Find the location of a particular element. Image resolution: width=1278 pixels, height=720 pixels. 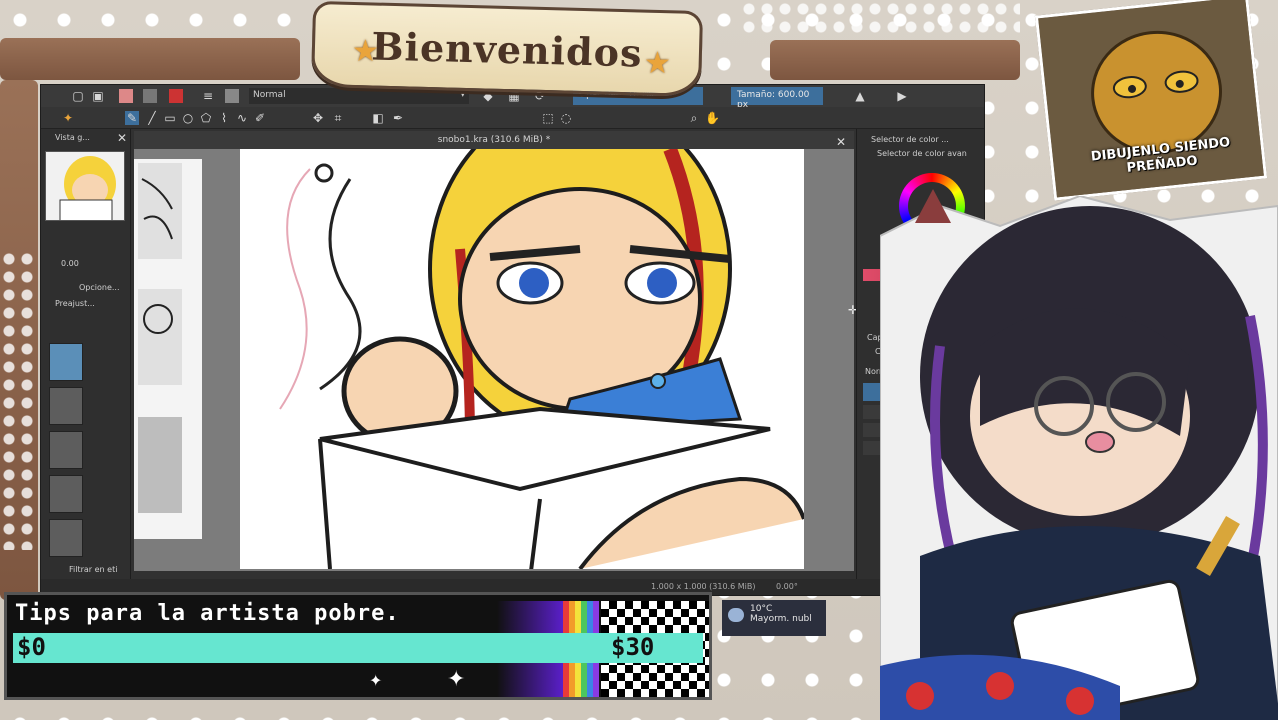

opacity-value: 0.00 is located at coordinates (70, 263).